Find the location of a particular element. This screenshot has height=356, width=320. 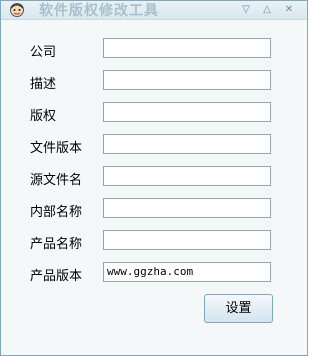

label-original-filename: 源文件名 is located at coordinates (56, 180).